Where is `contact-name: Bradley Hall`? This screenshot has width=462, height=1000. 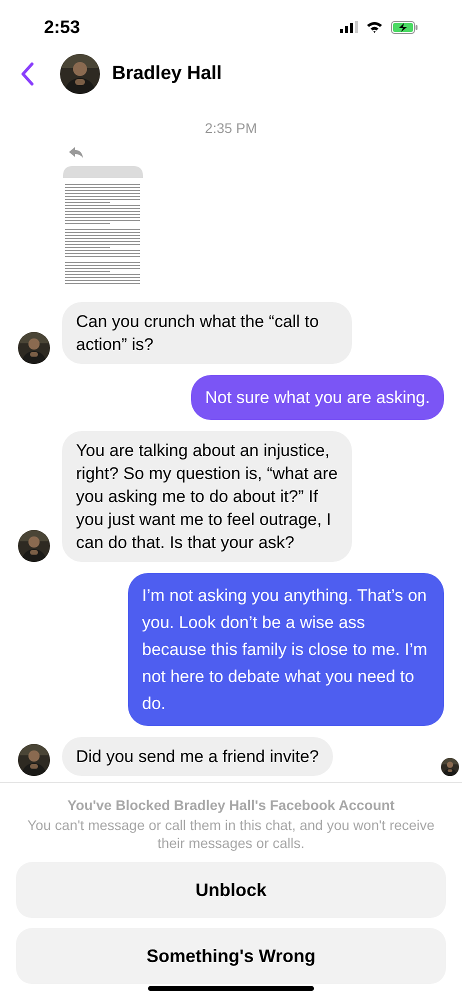
contact-name: Bradley Hall is located at coordinates (167, 74).